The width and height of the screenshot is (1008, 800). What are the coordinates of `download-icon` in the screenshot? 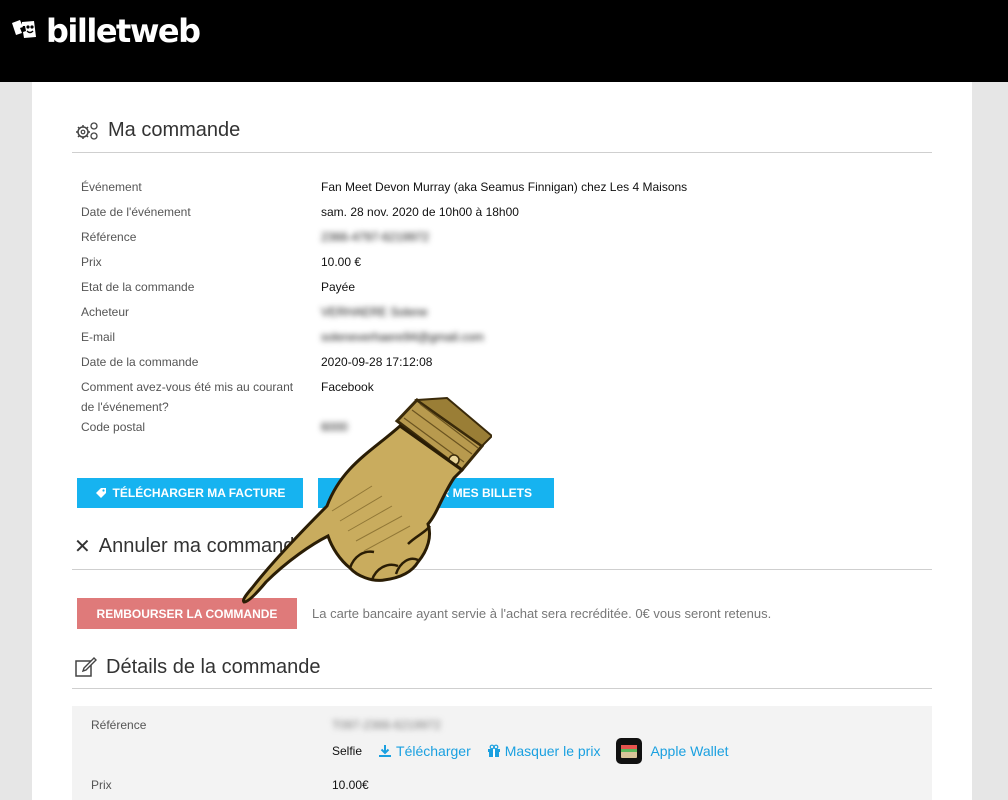 It's located at (385, 751).